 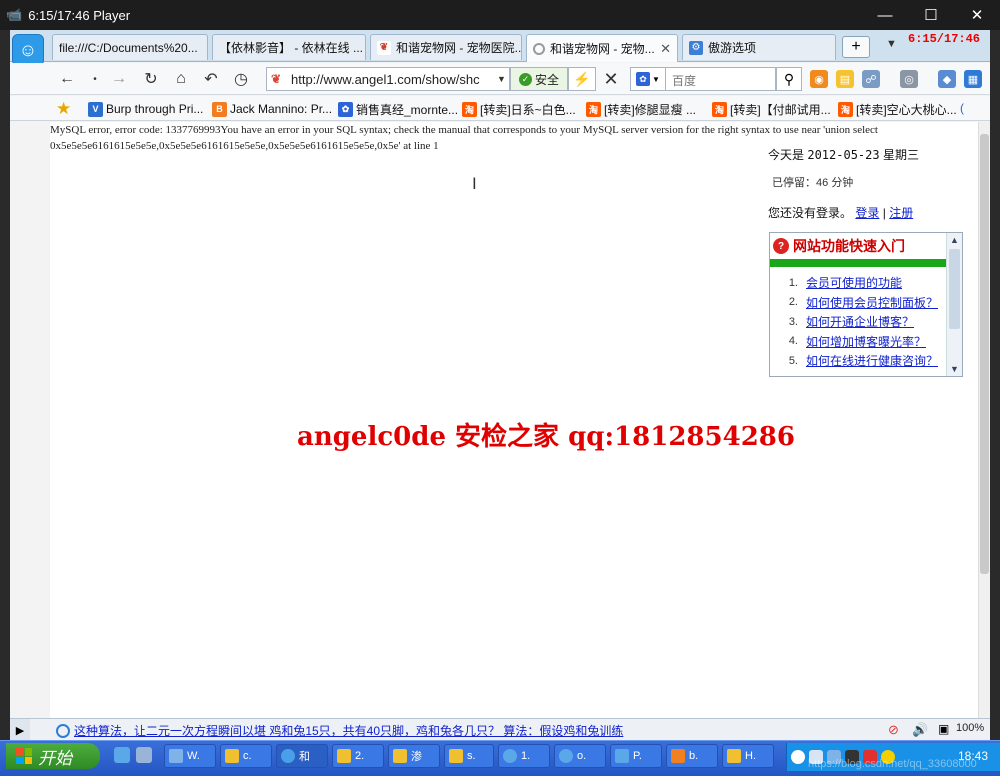 I want to click on address-bar: ❦ http://www.angel1.com/show/shc ▼, so click(x=388, y=79).